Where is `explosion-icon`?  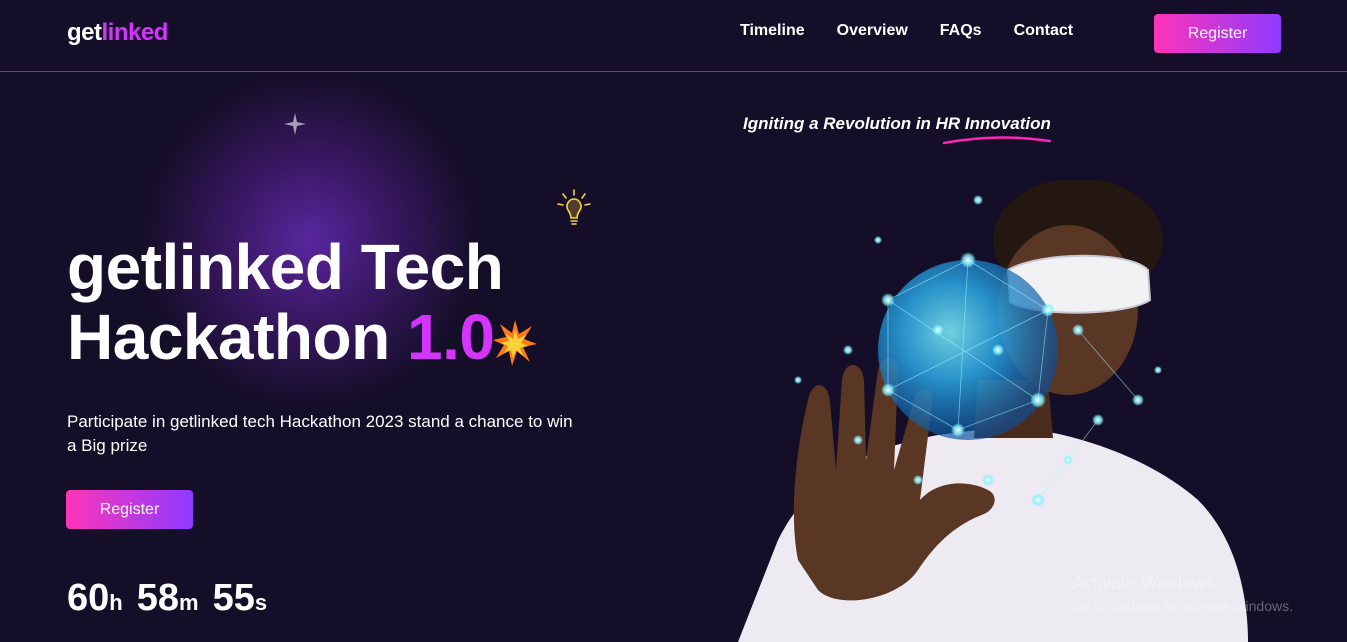
explosion-icon is located at coordinates (515, 343).